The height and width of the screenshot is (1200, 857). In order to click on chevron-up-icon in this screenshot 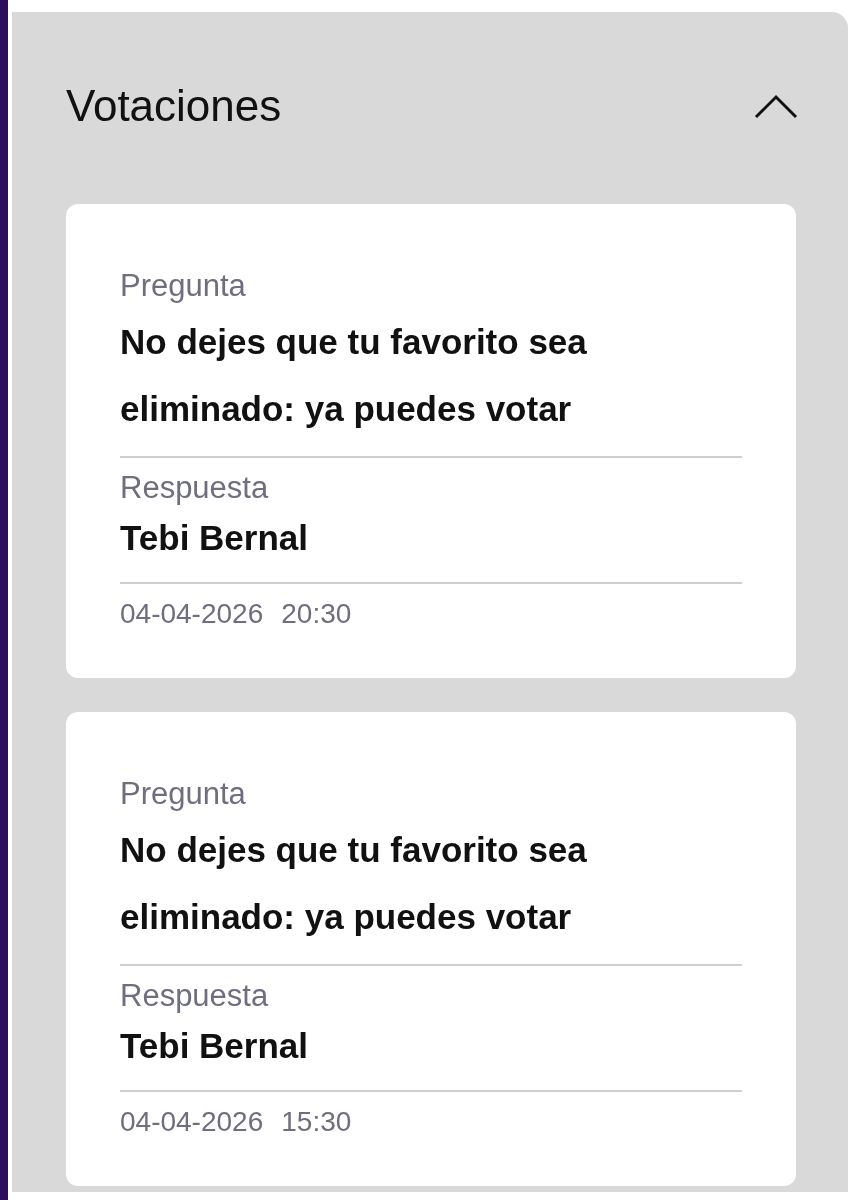, I will do `click(776, 106)`.